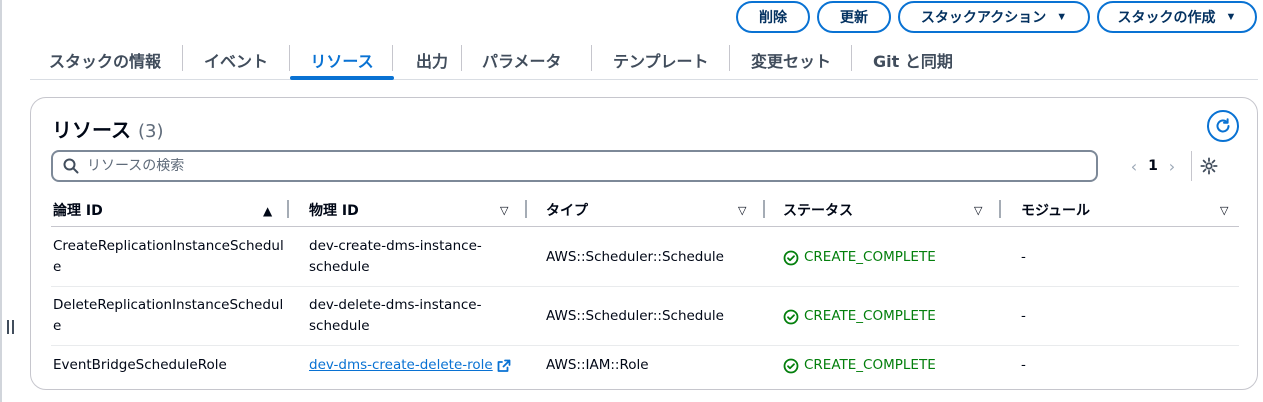 This screenshot has height=402, width=1263. I want to click on tab-parameters: パラメータ, so click(527, 59).